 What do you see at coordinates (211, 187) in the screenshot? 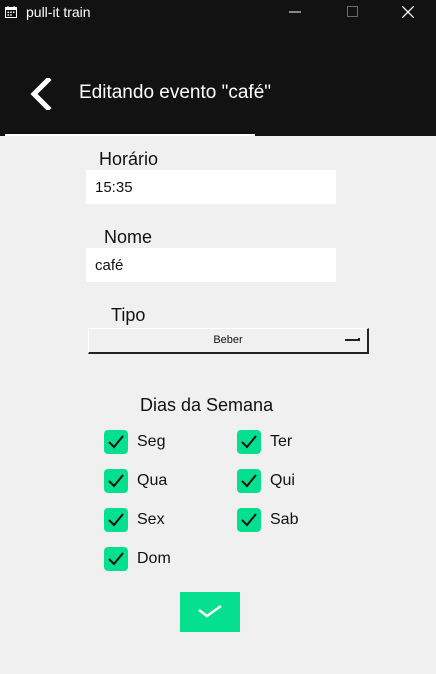
I see `horario-input` at bounding box center [211, 187].